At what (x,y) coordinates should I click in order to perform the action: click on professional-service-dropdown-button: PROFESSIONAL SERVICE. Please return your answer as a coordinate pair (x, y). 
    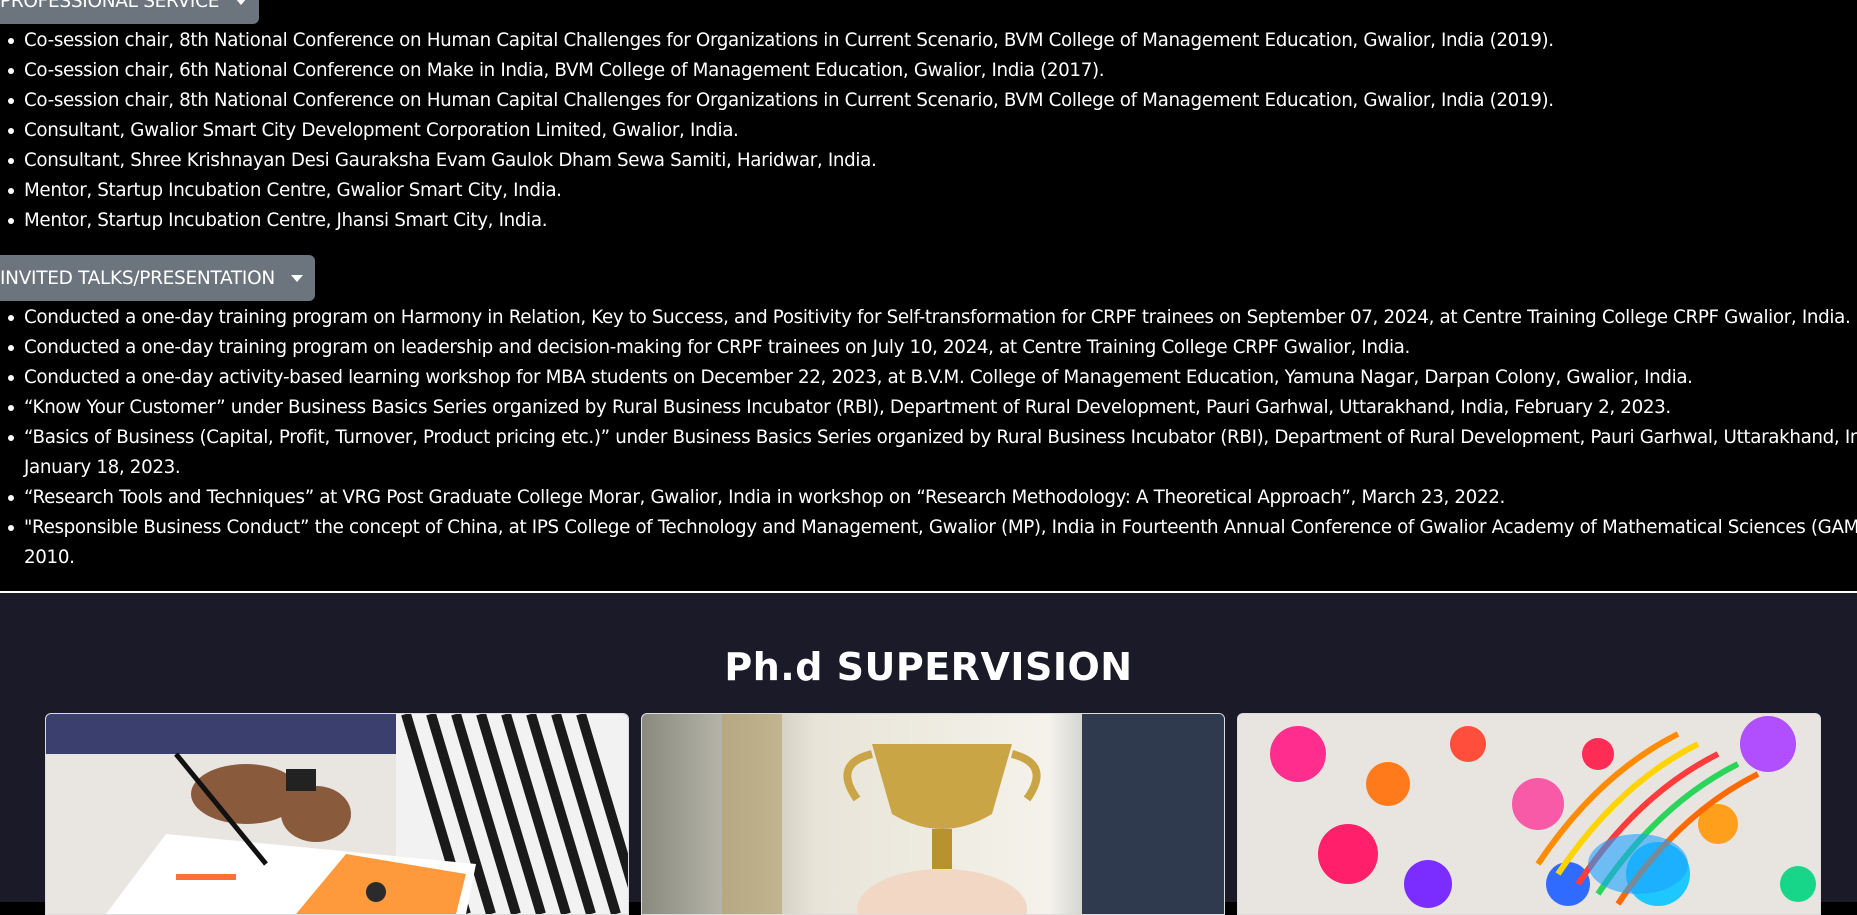
    Looking at the image, I should click on (130, 12).